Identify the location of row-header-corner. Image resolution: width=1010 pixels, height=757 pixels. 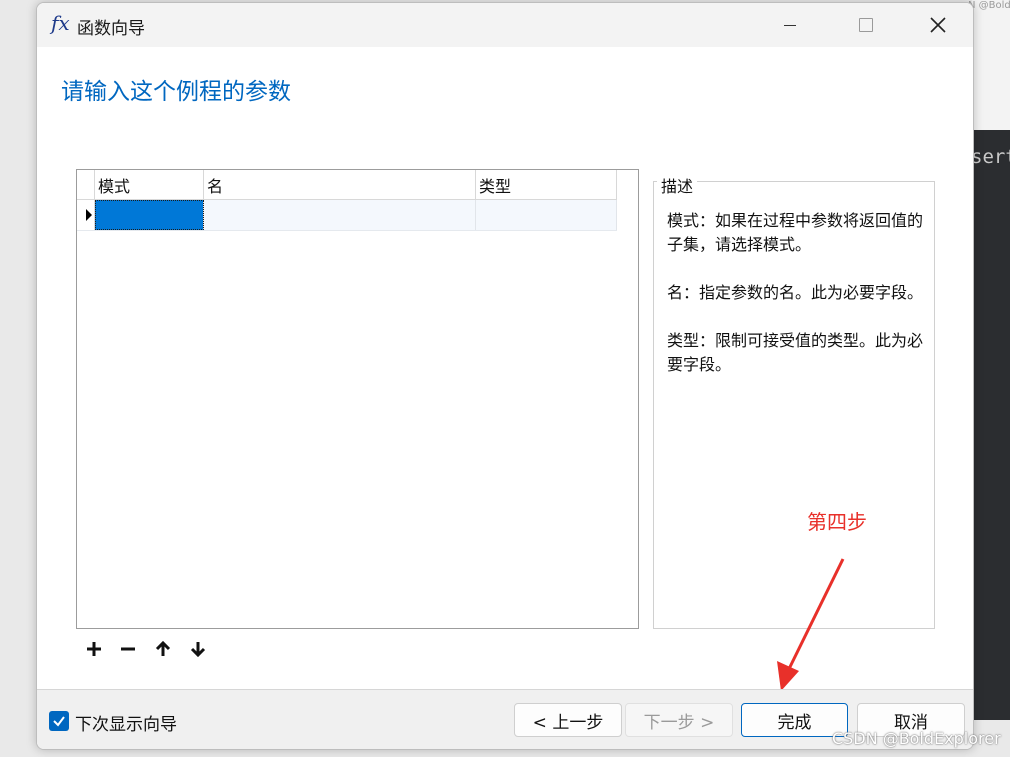
(86, 184).